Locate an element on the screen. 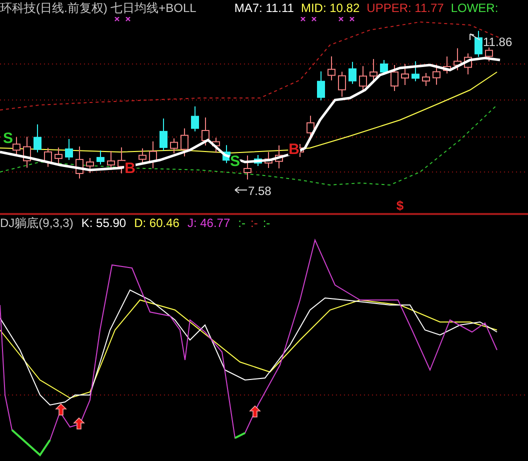 This screenshot has height=461, width=528. indicator-value: MID: 10.82 is located at coordinates (330, 8).